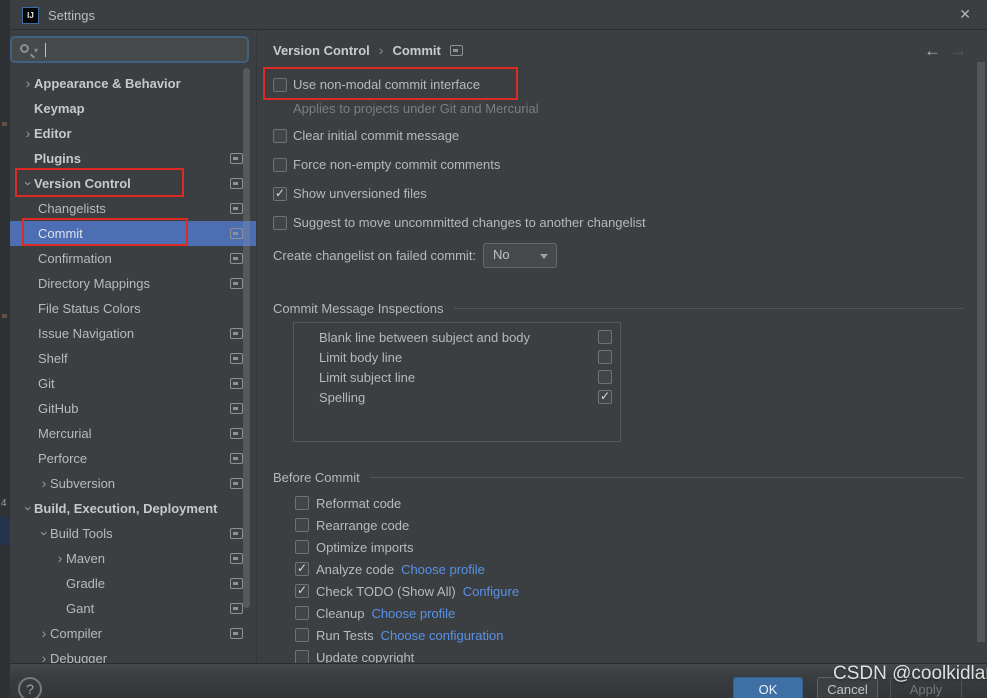  I want to click on before-commit-row: Optimize imports, so click(407, 547).